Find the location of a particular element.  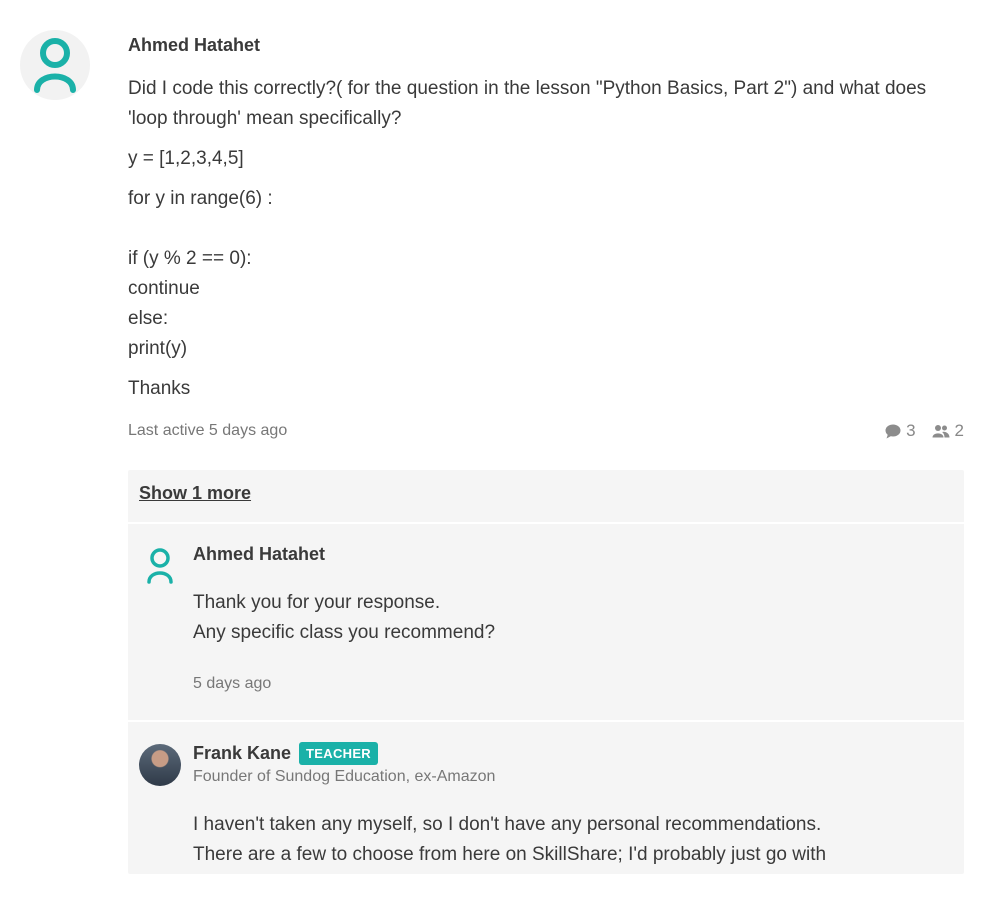

reply-timestamp: 5 days ago is located at coordinates (232, 683).